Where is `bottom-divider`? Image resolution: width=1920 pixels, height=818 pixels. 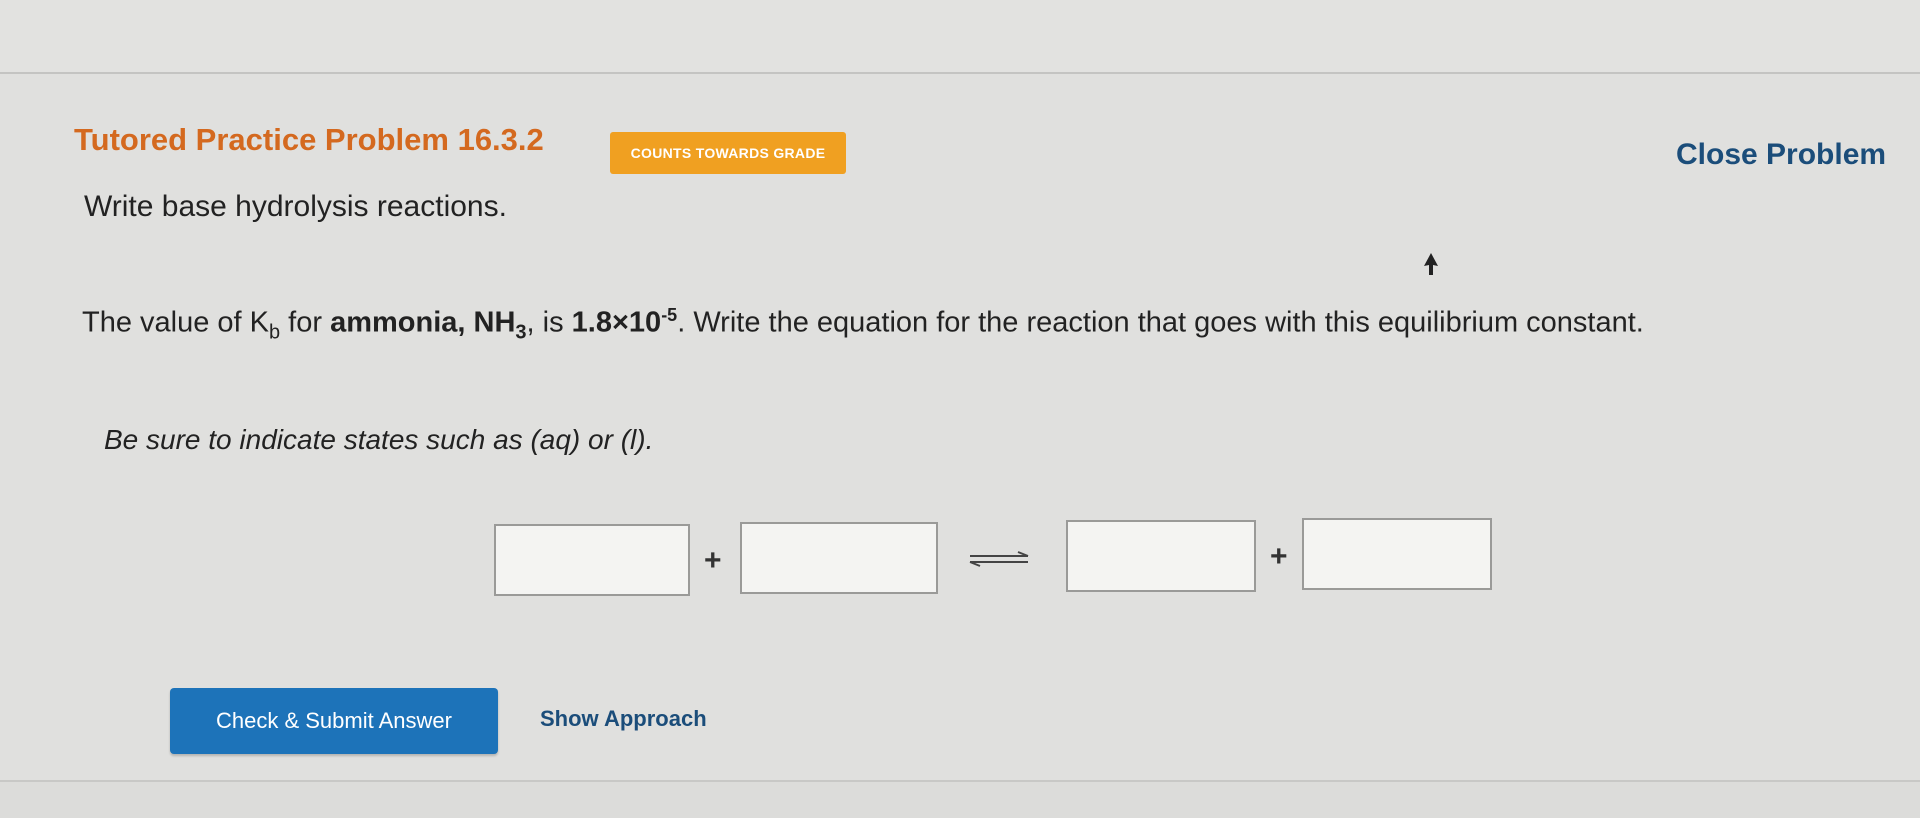
bottom-divider is located at coordinates (960, 781).